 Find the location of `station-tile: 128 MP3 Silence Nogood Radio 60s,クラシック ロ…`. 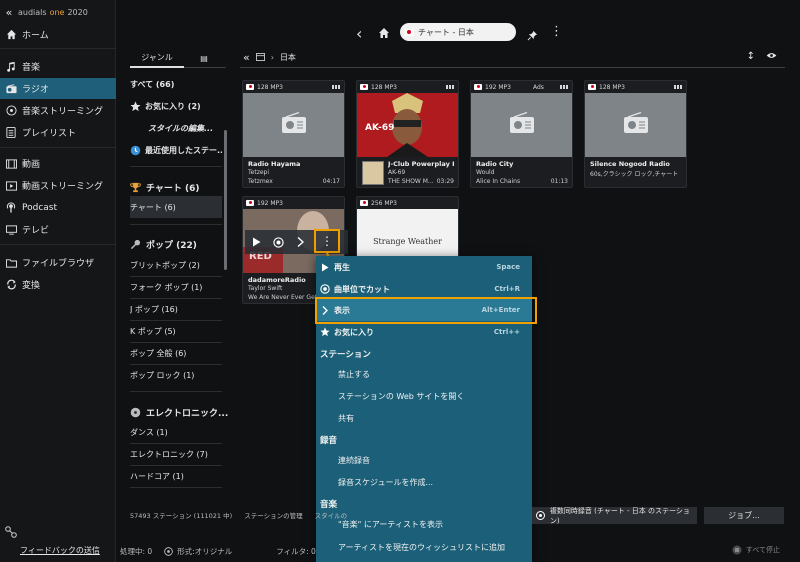

station-tile: 128 MP3 Silence Nogood Radio 60s,クラシック ロ… is located at coordinates (635, 134).